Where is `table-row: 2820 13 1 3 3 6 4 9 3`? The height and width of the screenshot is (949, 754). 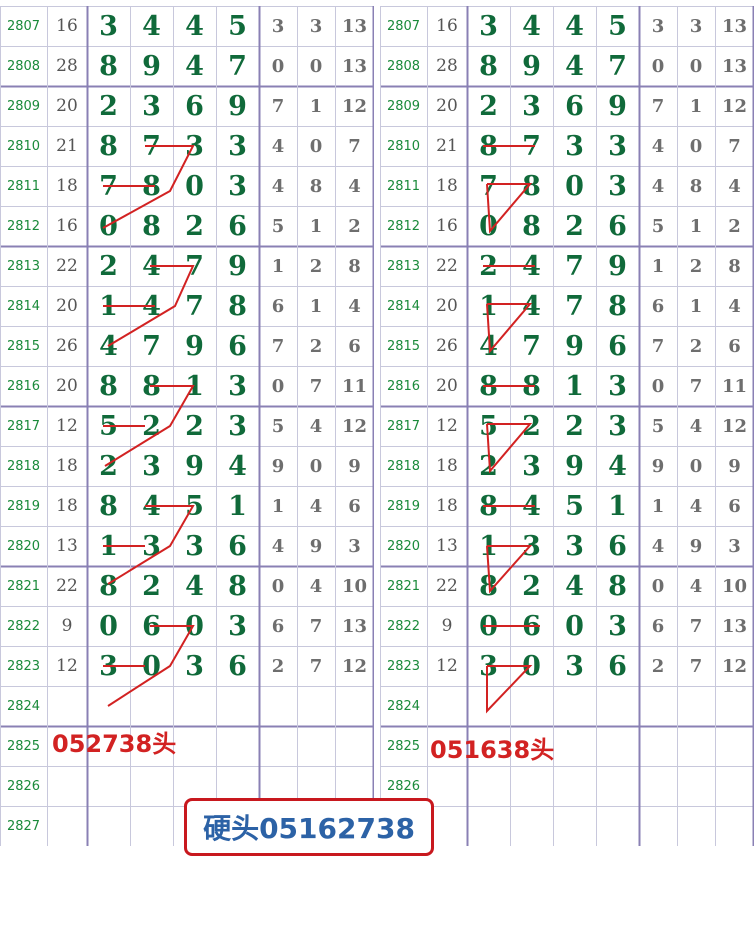 table-row: 2820 13 1 3 3 6 4 9 3 is located at coordinates (187, 546).